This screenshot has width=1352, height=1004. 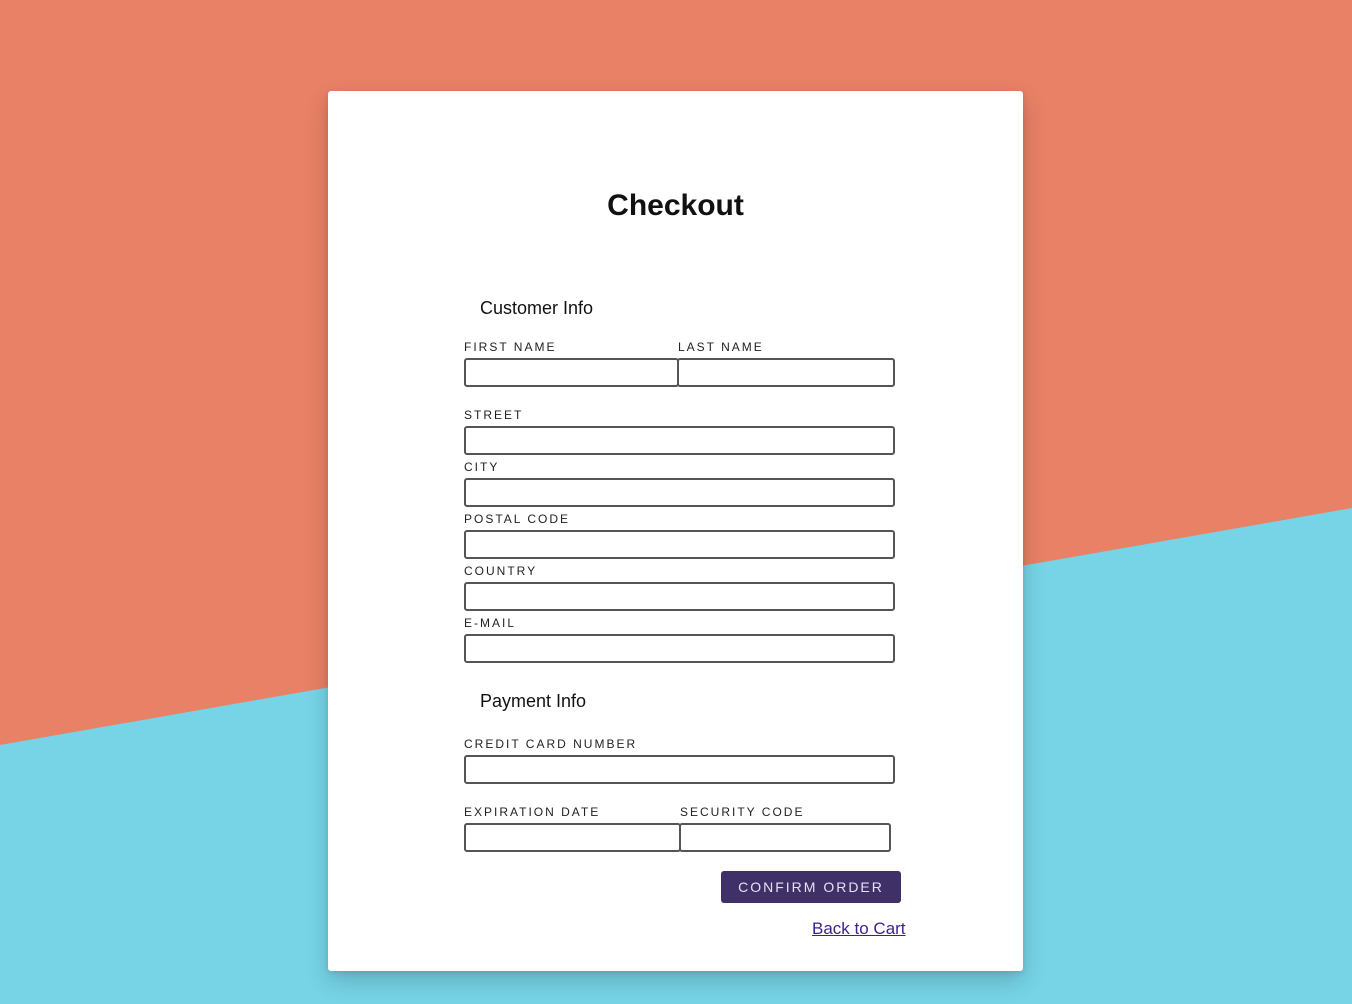 I want to click on street-input, so click(x=679, y=440).